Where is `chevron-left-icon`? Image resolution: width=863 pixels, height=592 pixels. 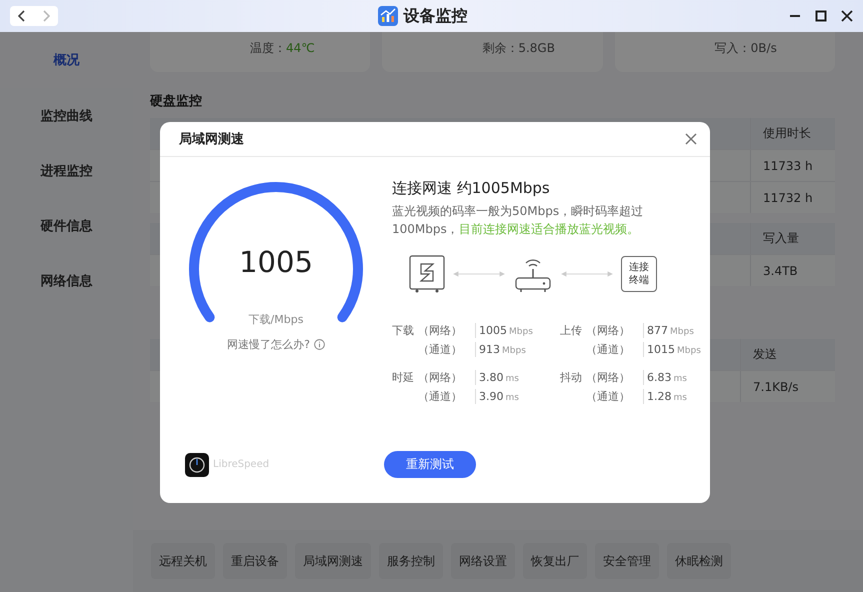 chevron-left-icon is located at coordinates (22, 16).